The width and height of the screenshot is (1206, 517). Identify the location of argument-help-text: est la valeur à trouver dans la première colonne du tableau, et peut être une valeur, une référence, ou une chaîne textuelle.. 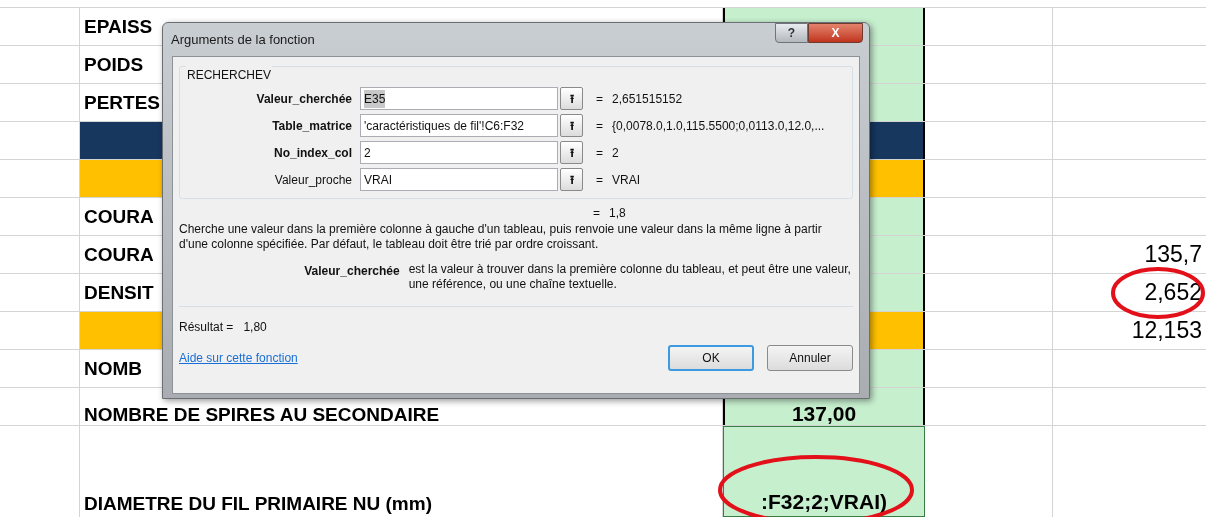
(630, 277).